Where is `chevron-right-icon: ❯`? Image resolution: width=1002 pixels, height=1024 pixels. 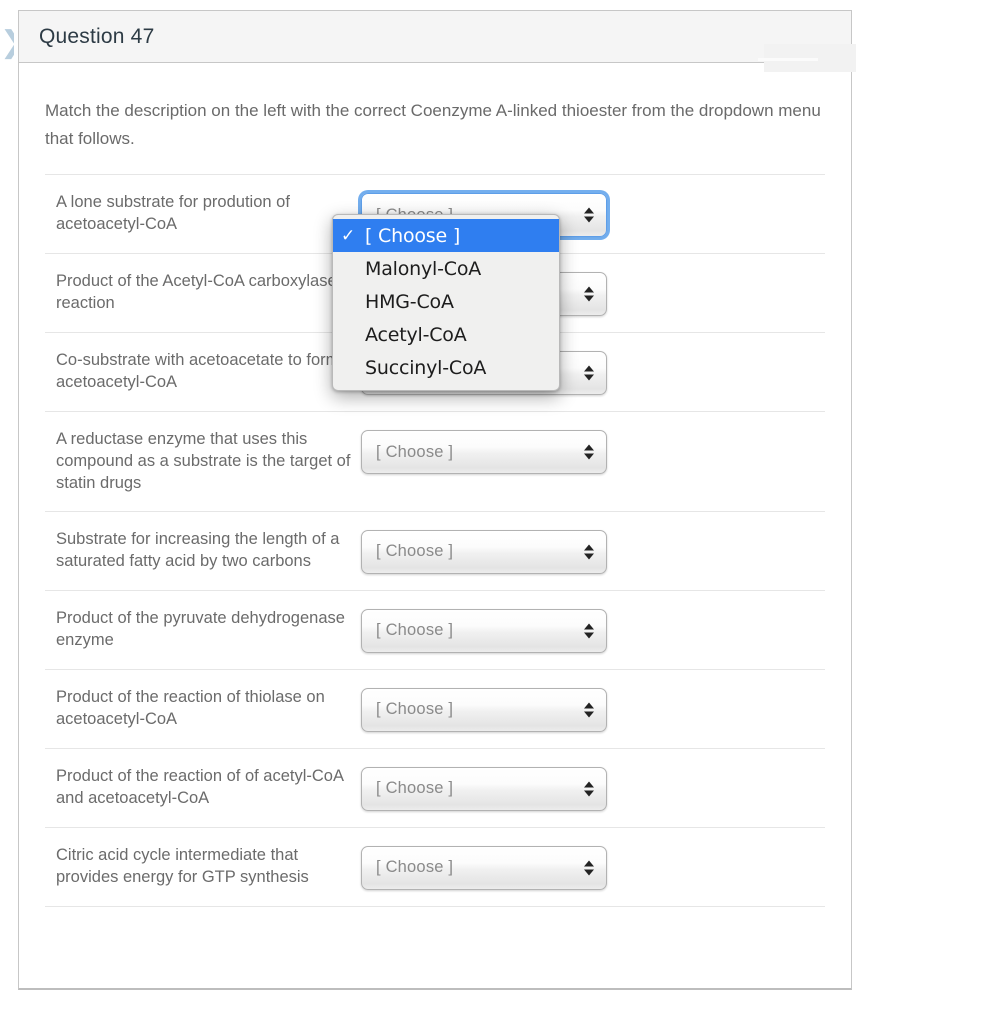 chevron-right-icon: ❯ is located at coordinates (7, 43).